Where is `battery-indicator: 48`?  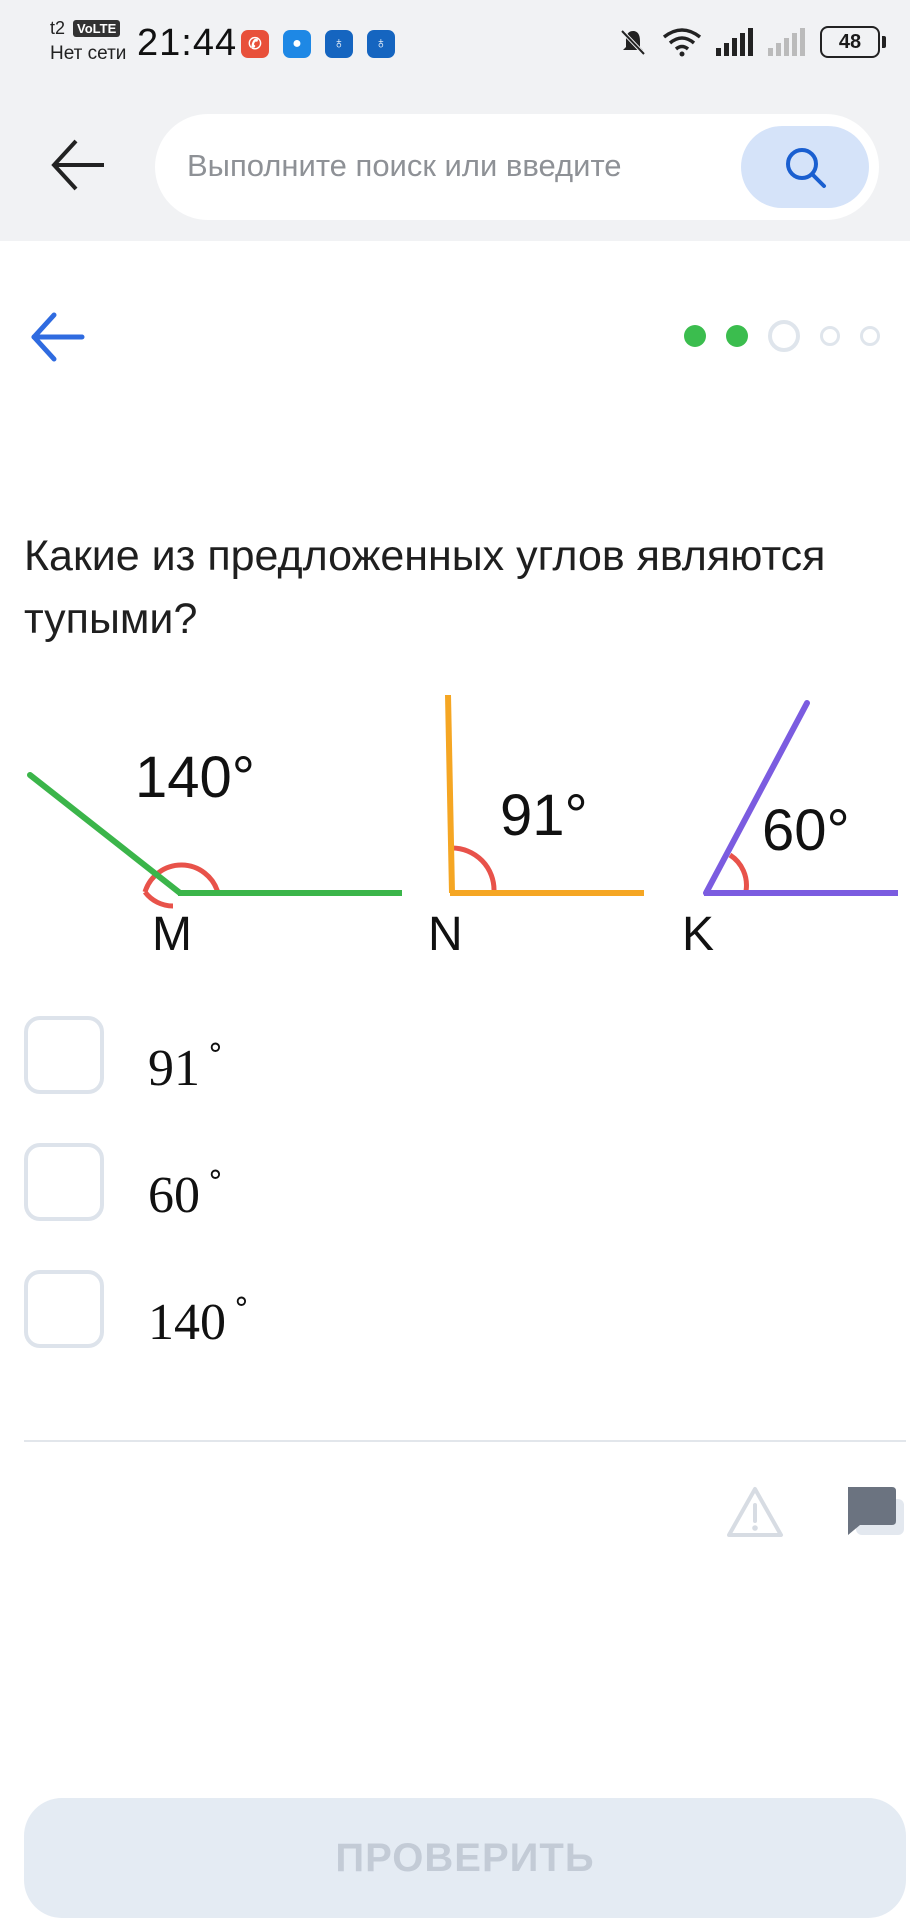 battery-indicator: 48 is located at coordinates (853, 42).